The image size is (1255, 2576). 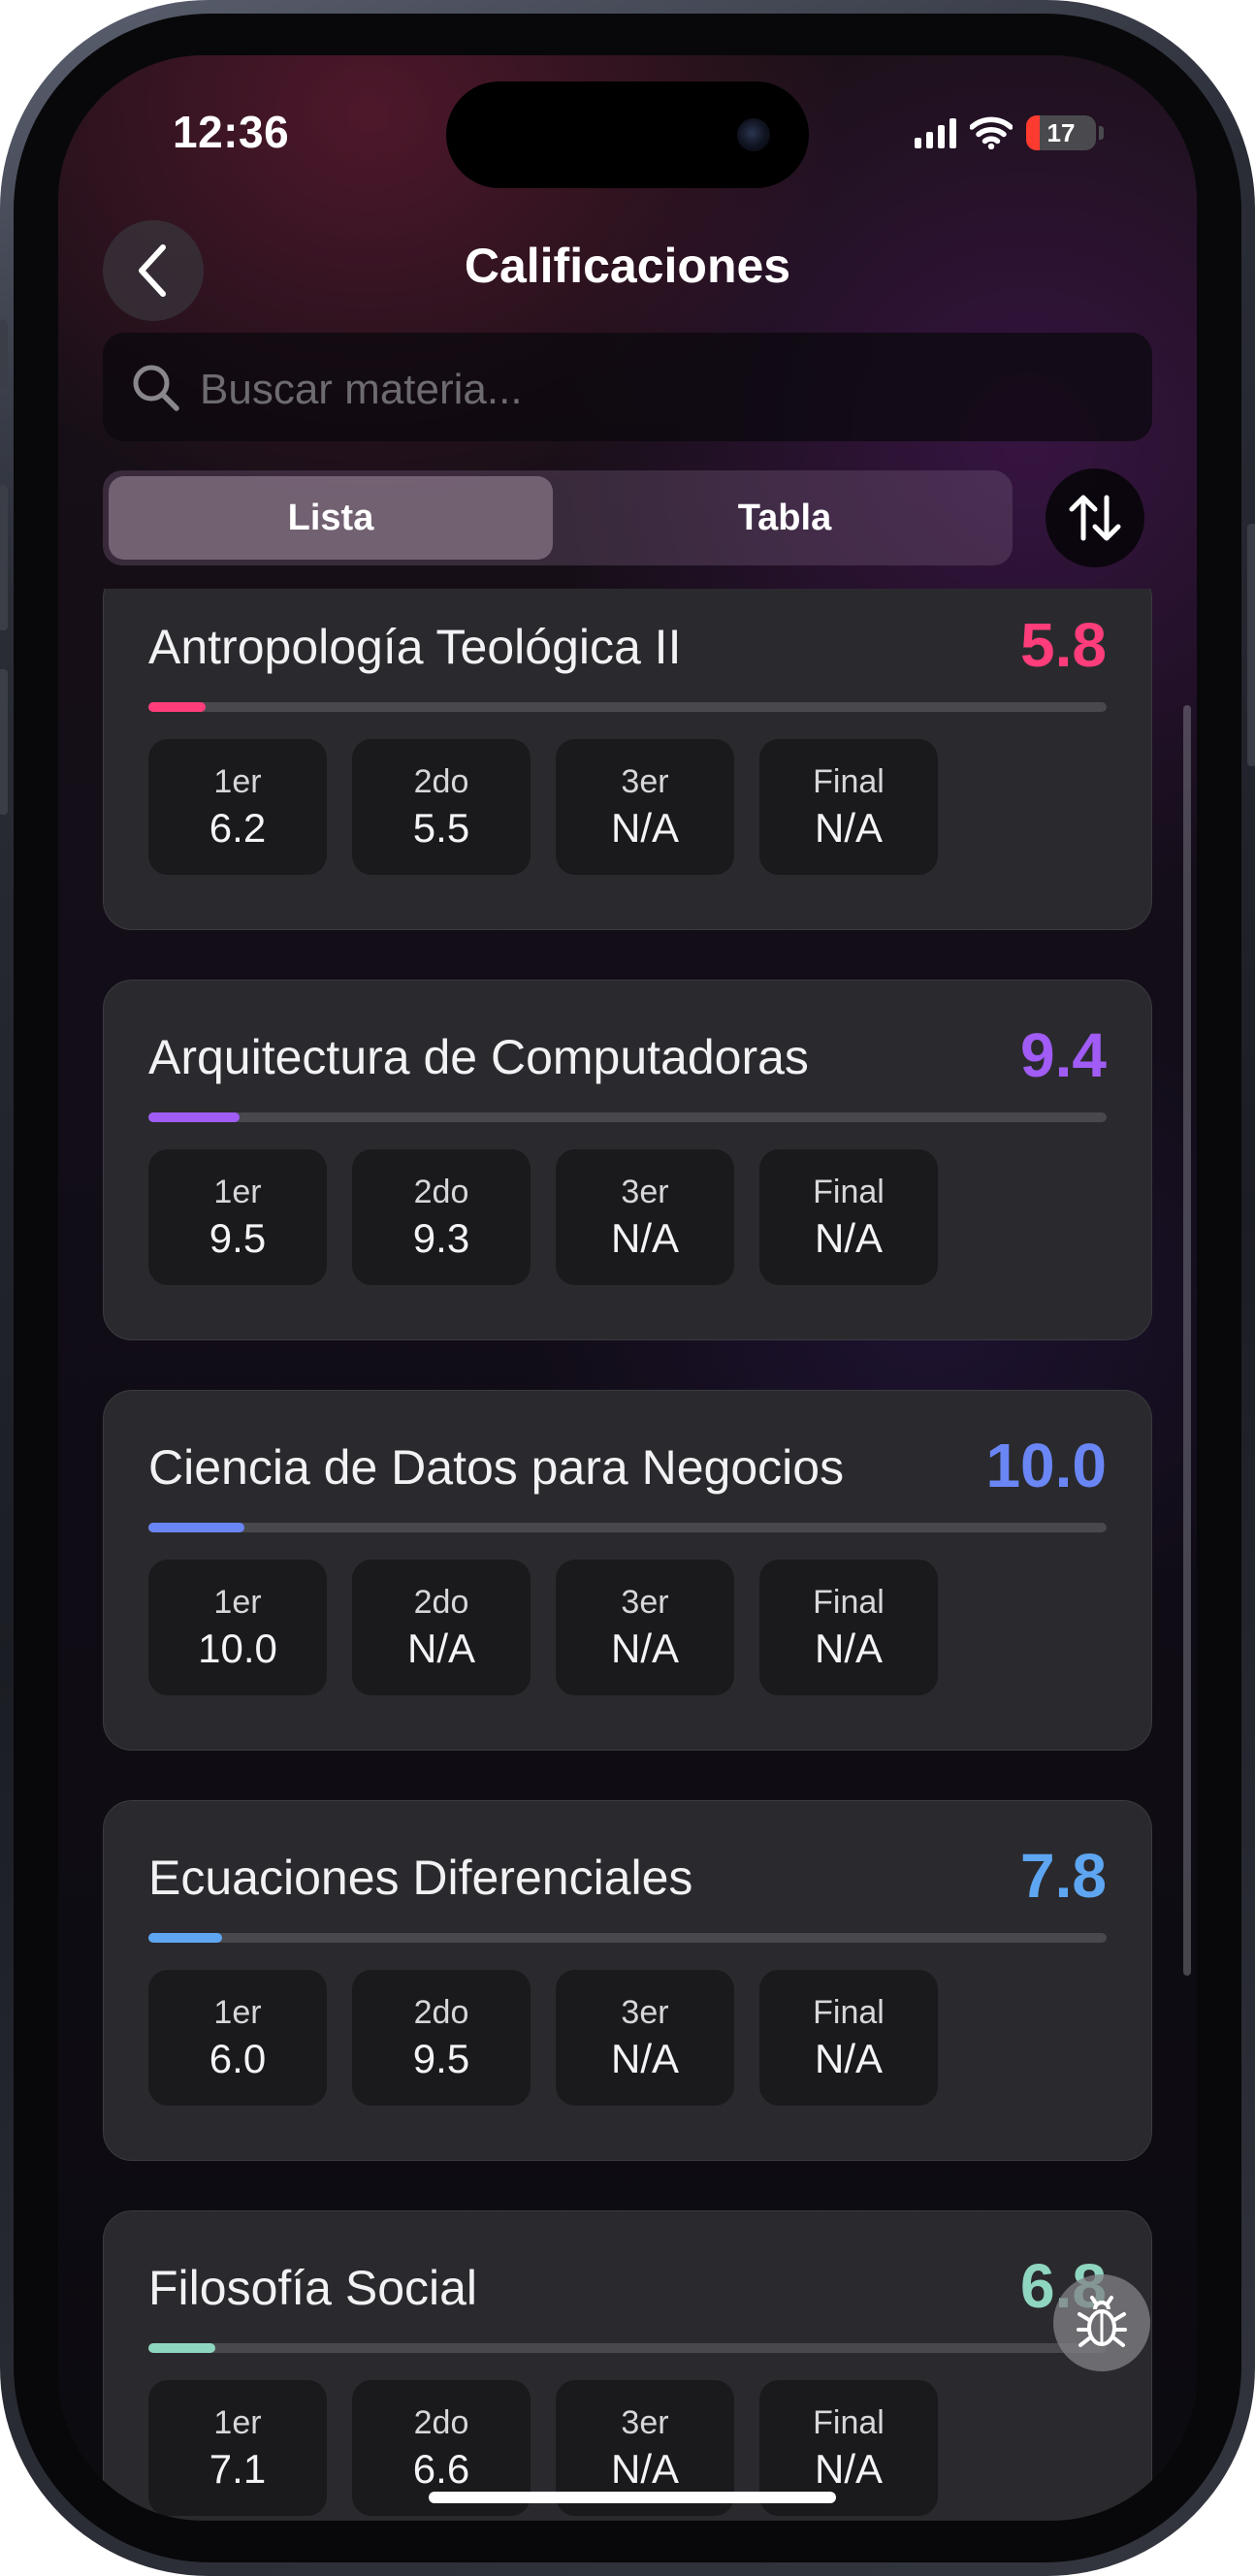 I want to click on grade-box: 2do 9.3, so click(x=442, y=1217).